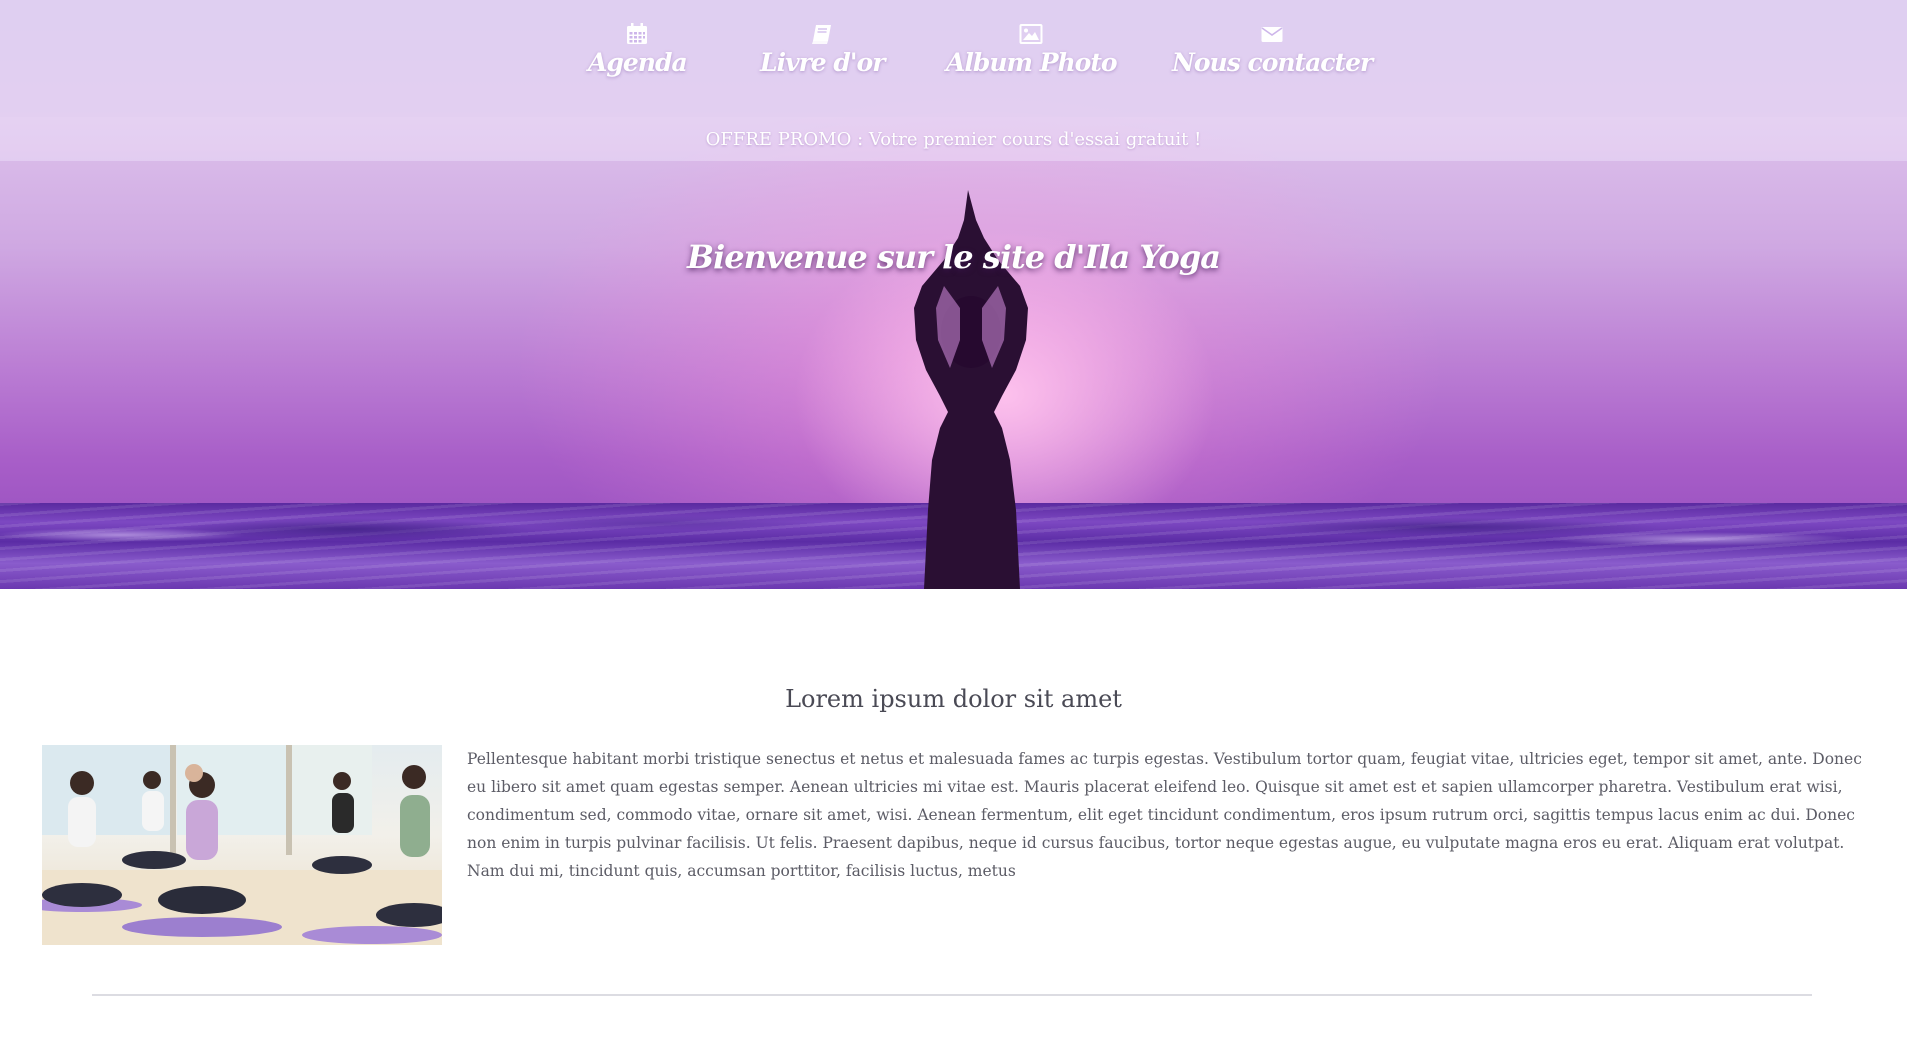  What do you see at coordinates (1272, 34) in the screenshot?
I see `envelope-icon` at bounding box center [1272, 34].